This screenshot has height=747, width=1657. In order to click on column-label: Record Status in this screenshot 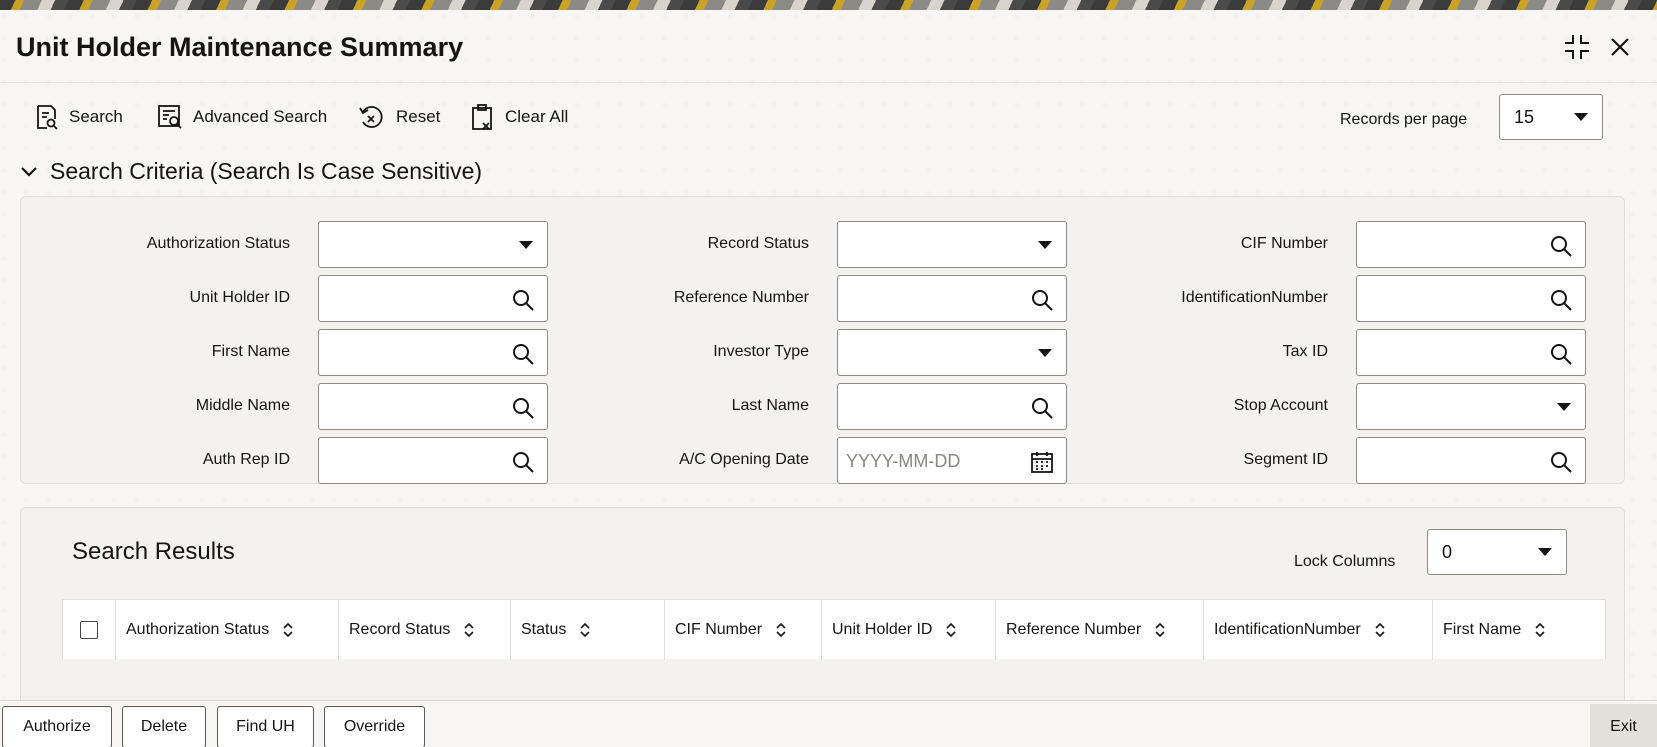, I will do `click(400, 629)`.